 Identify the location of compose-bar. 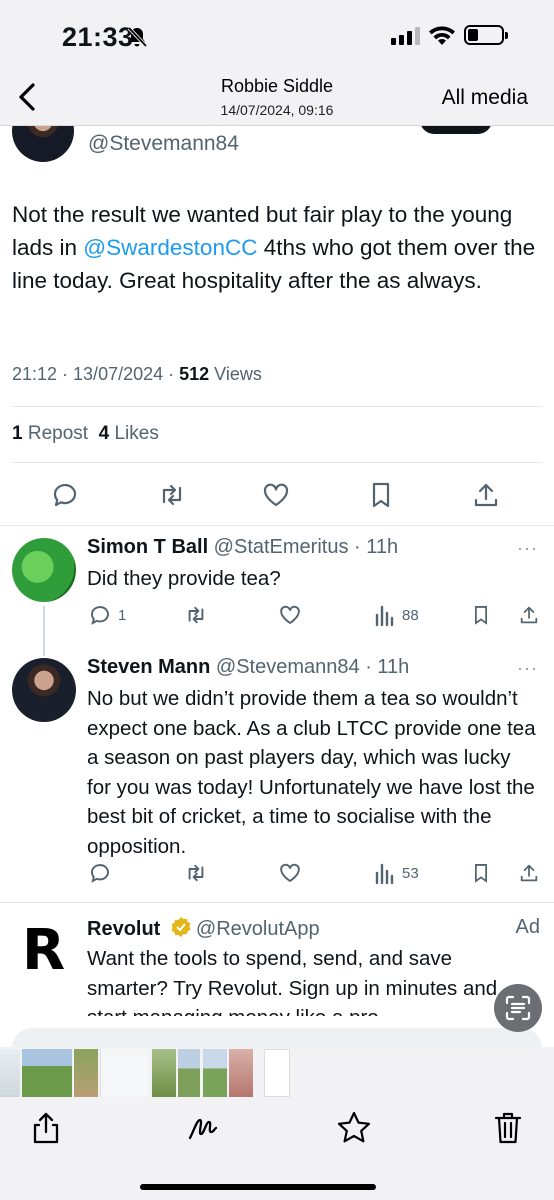
(277, 1037).